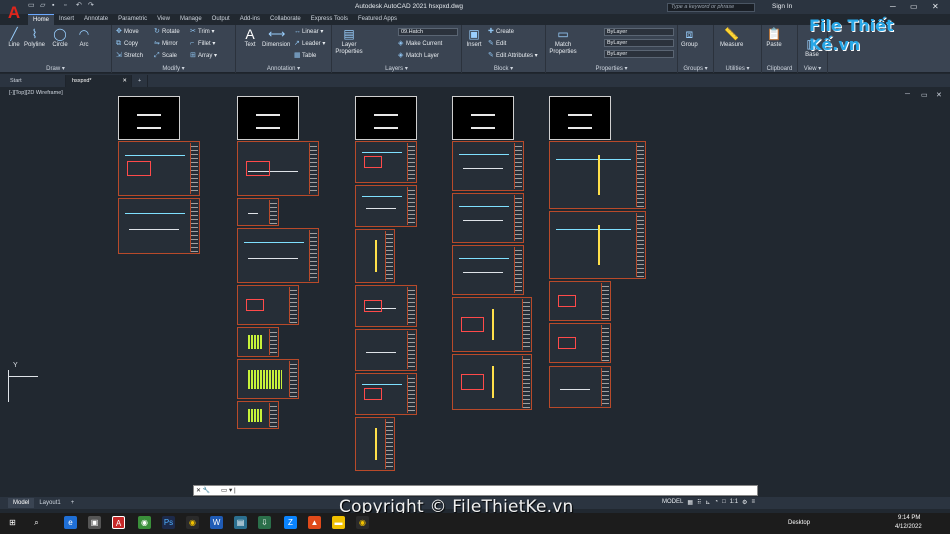 Image resolution: width=950 pixels, height=534 pixels. I want to click on command-line-input, so click(475, 490).